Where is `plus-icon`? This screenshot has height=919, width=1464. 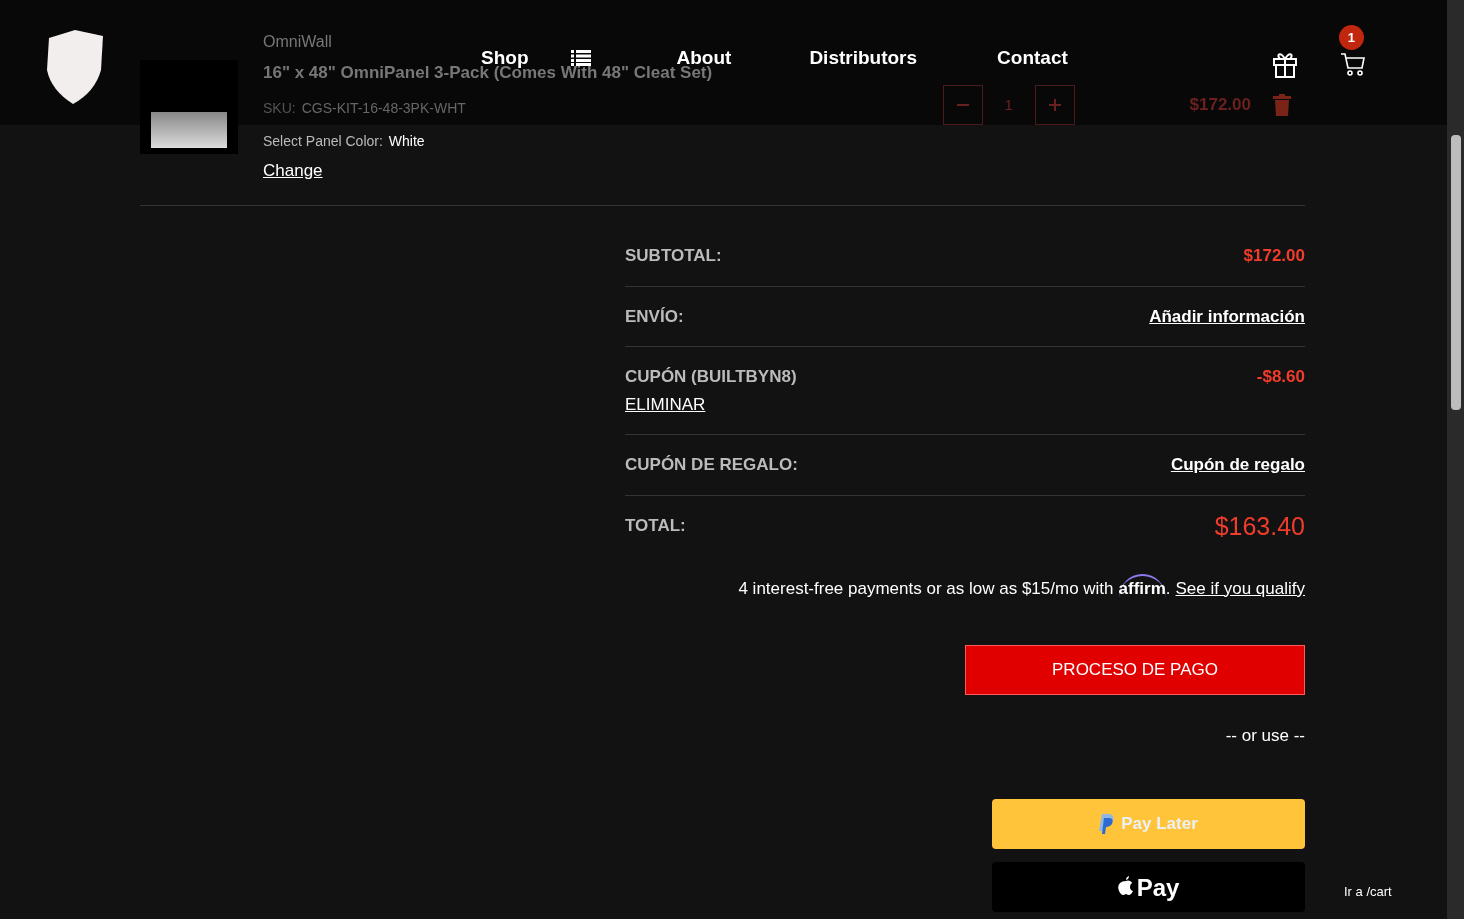
plus-icon is located at coordinates (1054, 105).